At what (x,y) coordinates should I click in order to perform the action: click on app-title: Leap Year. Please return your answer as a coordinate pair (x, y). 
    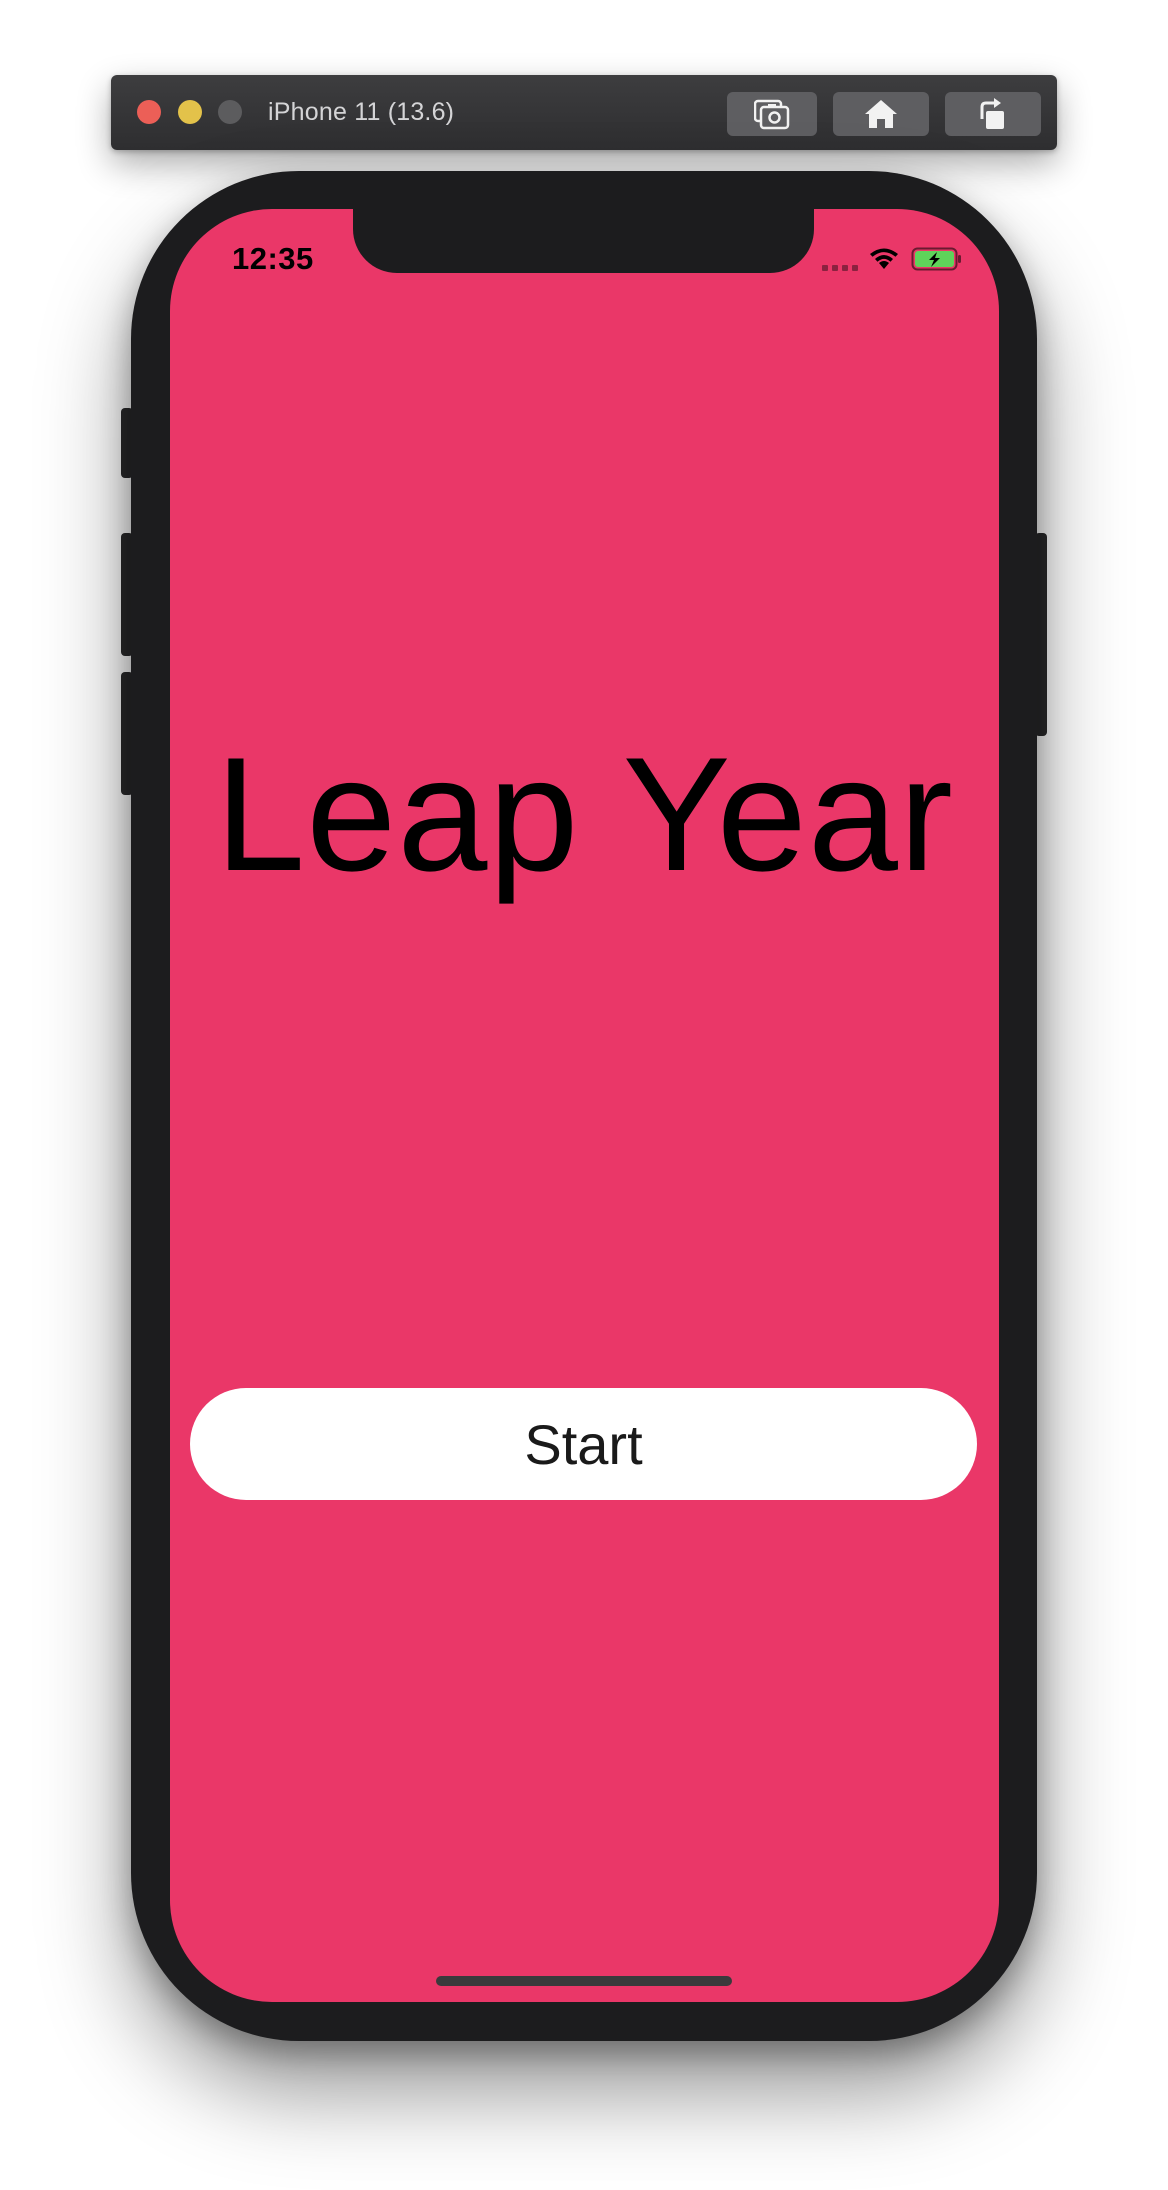
    Looking at the image, I should click on (584, 814).